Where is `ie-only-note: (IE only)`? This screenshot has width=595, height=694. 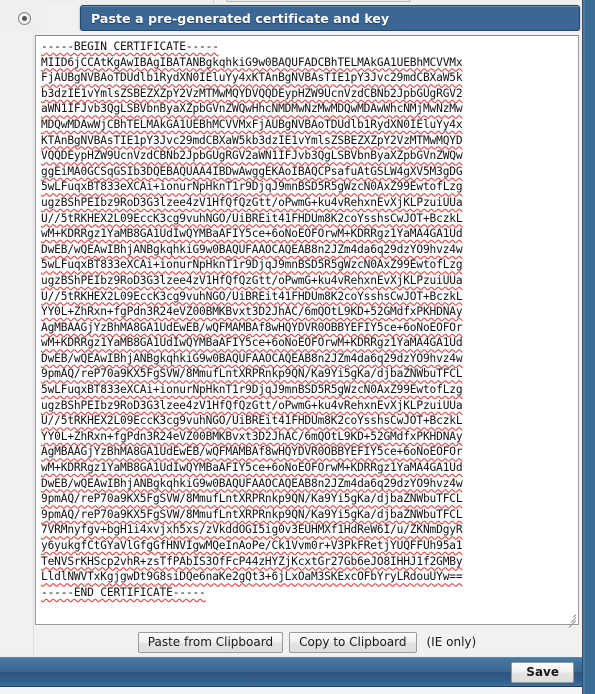 ie-only-note: (IE only) is located at coordinates (451, 642).